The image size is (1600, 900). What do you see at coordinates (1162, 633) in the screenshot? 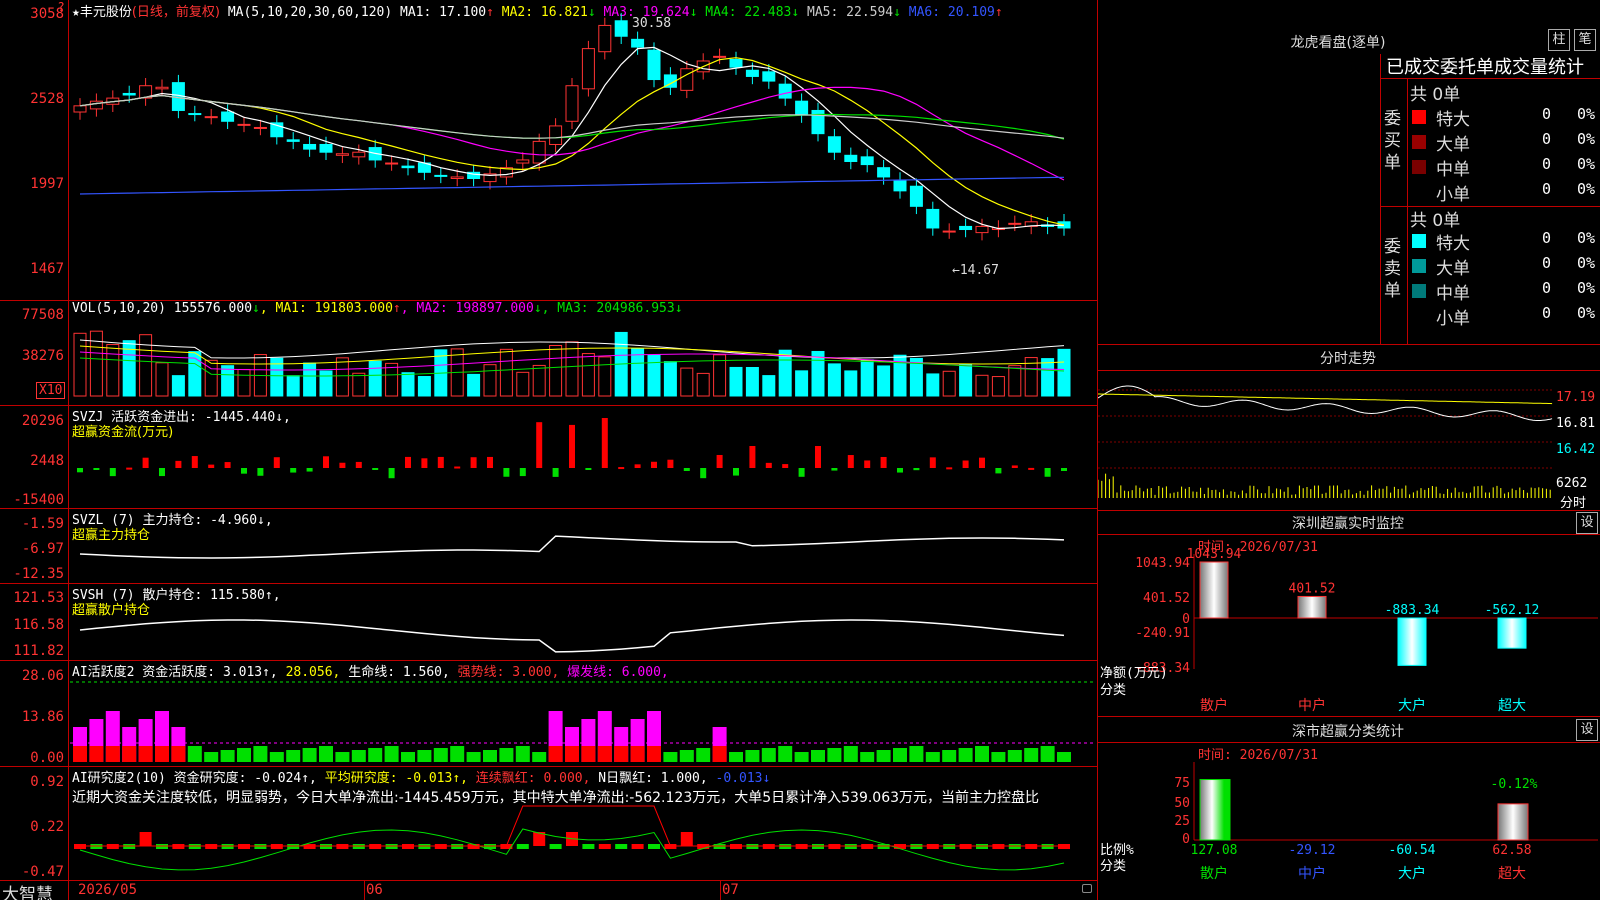
I see `monitor-axis-label: -240.91` at bounding box center [1162, 633].